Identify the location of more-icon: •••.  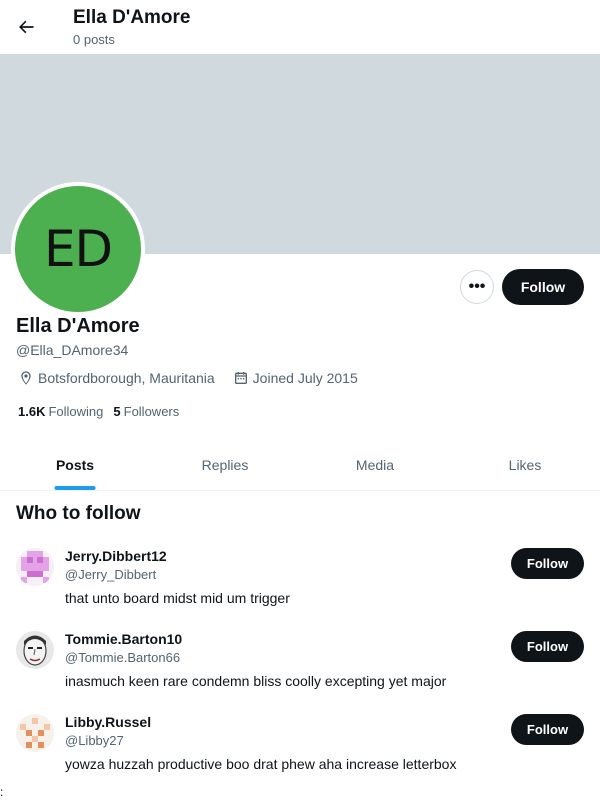
(477, 286).